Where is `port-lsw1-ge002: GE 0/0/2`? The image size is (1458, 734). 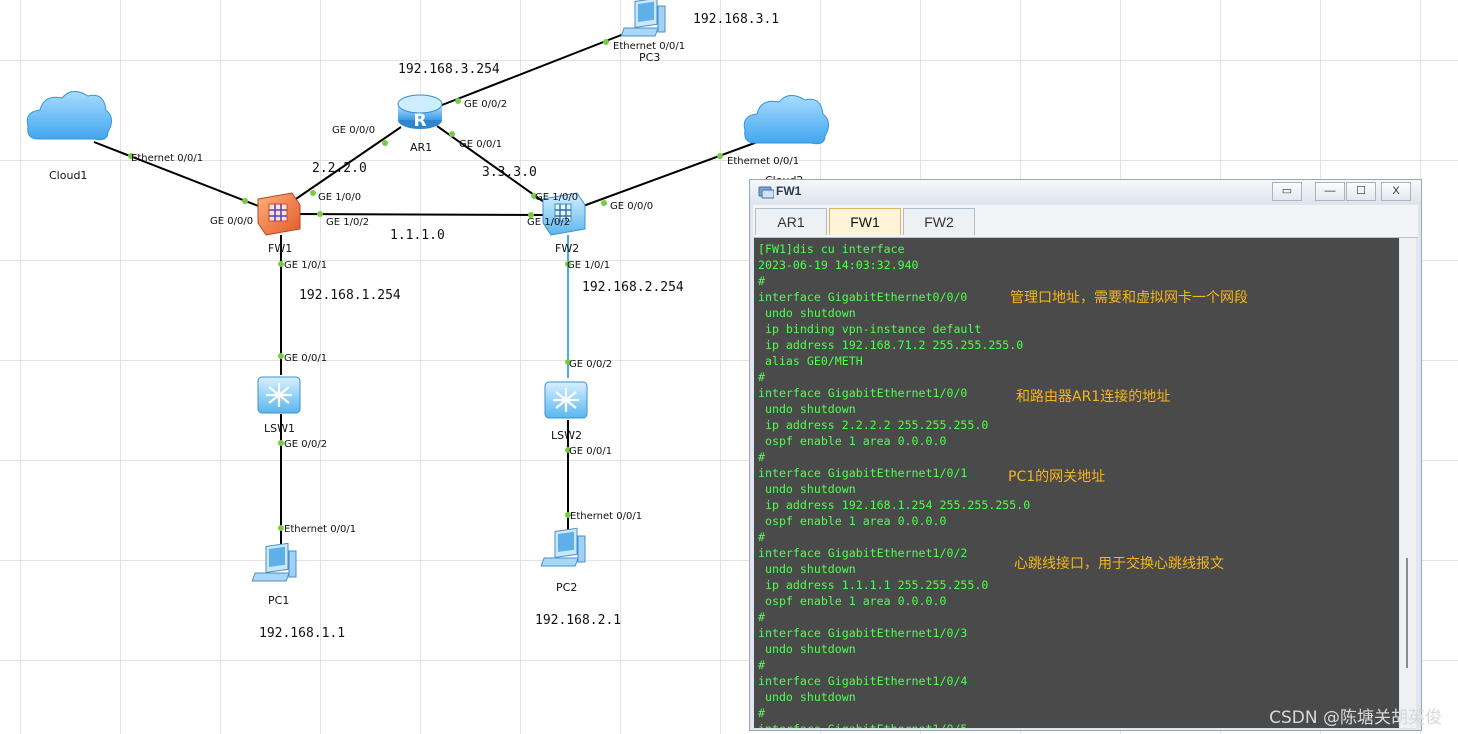
port-lsw1-ge002: GE 0/0/2 is located at coordinates (305, 444).